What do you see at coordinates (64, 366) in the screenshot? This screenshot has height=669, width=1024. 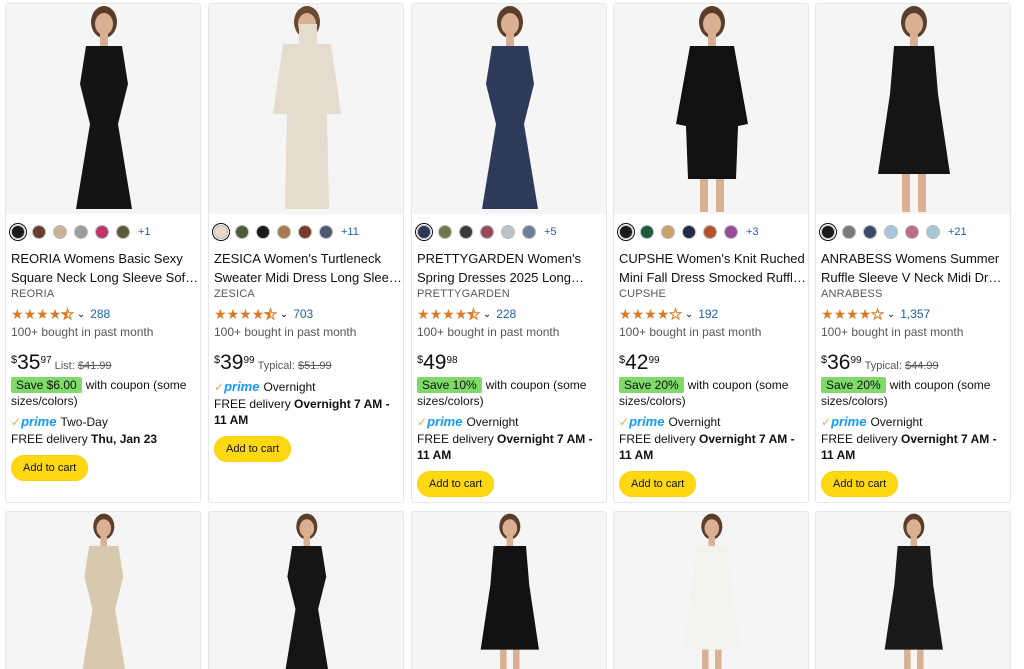 I see `list-price-label: List:` at bounding box center [64, 366].